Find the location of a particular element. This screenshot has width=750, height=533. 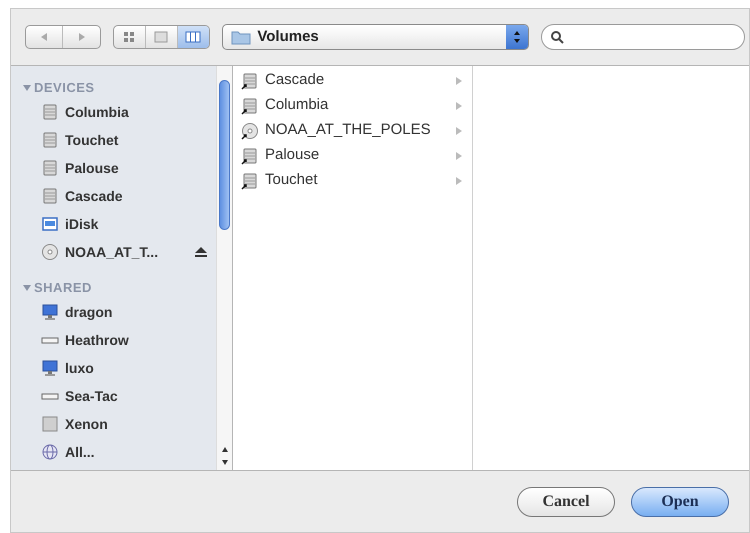

search-field is located at coordinates (643, 37).